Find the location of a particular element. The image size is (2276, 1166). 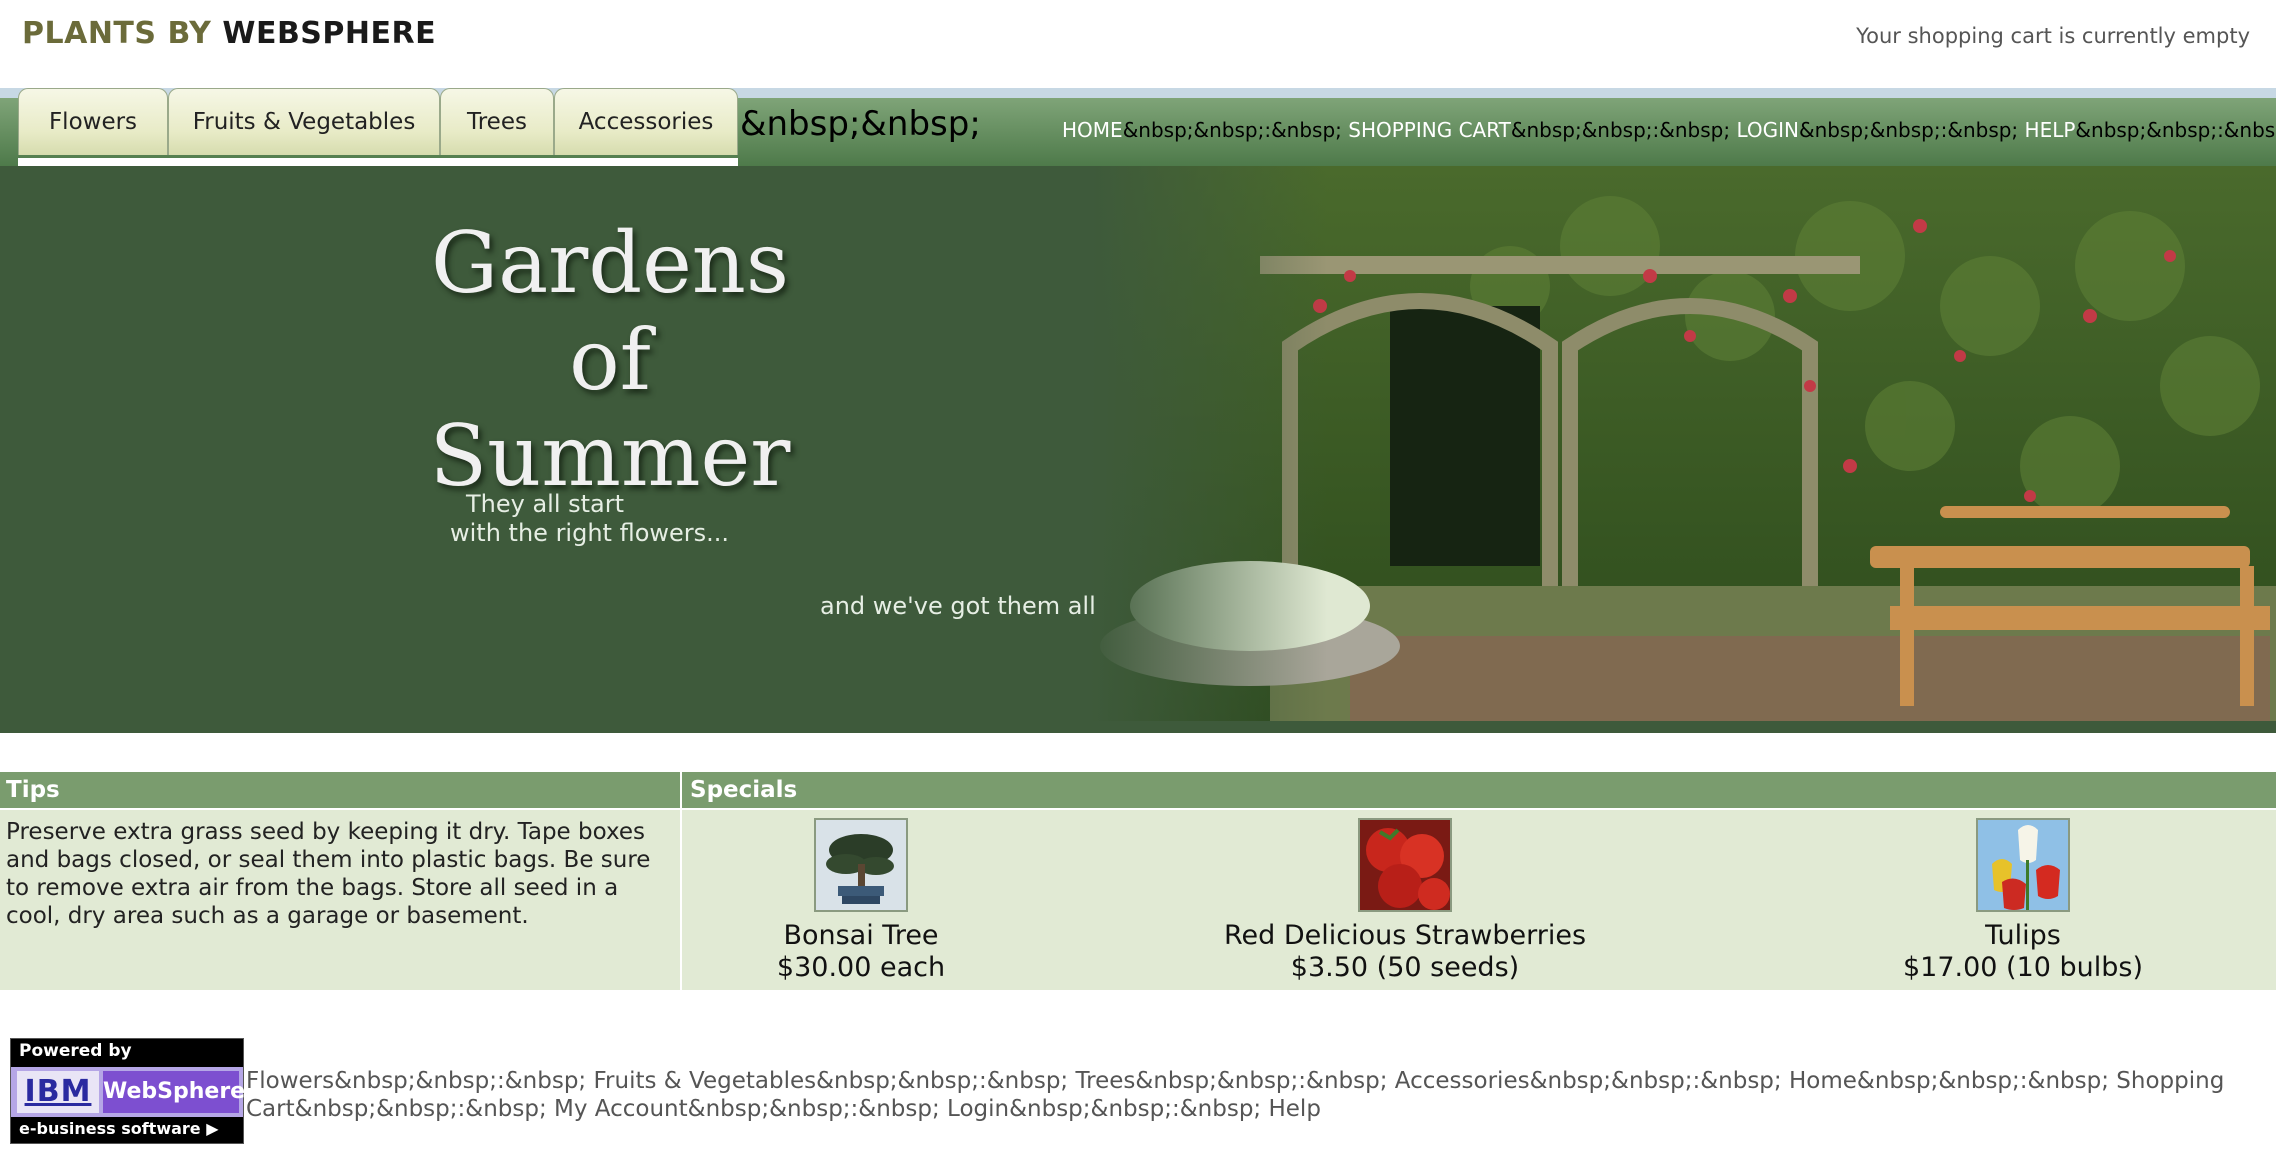

nav-login-link: LOGIN is located at coordinates (1767, 130).